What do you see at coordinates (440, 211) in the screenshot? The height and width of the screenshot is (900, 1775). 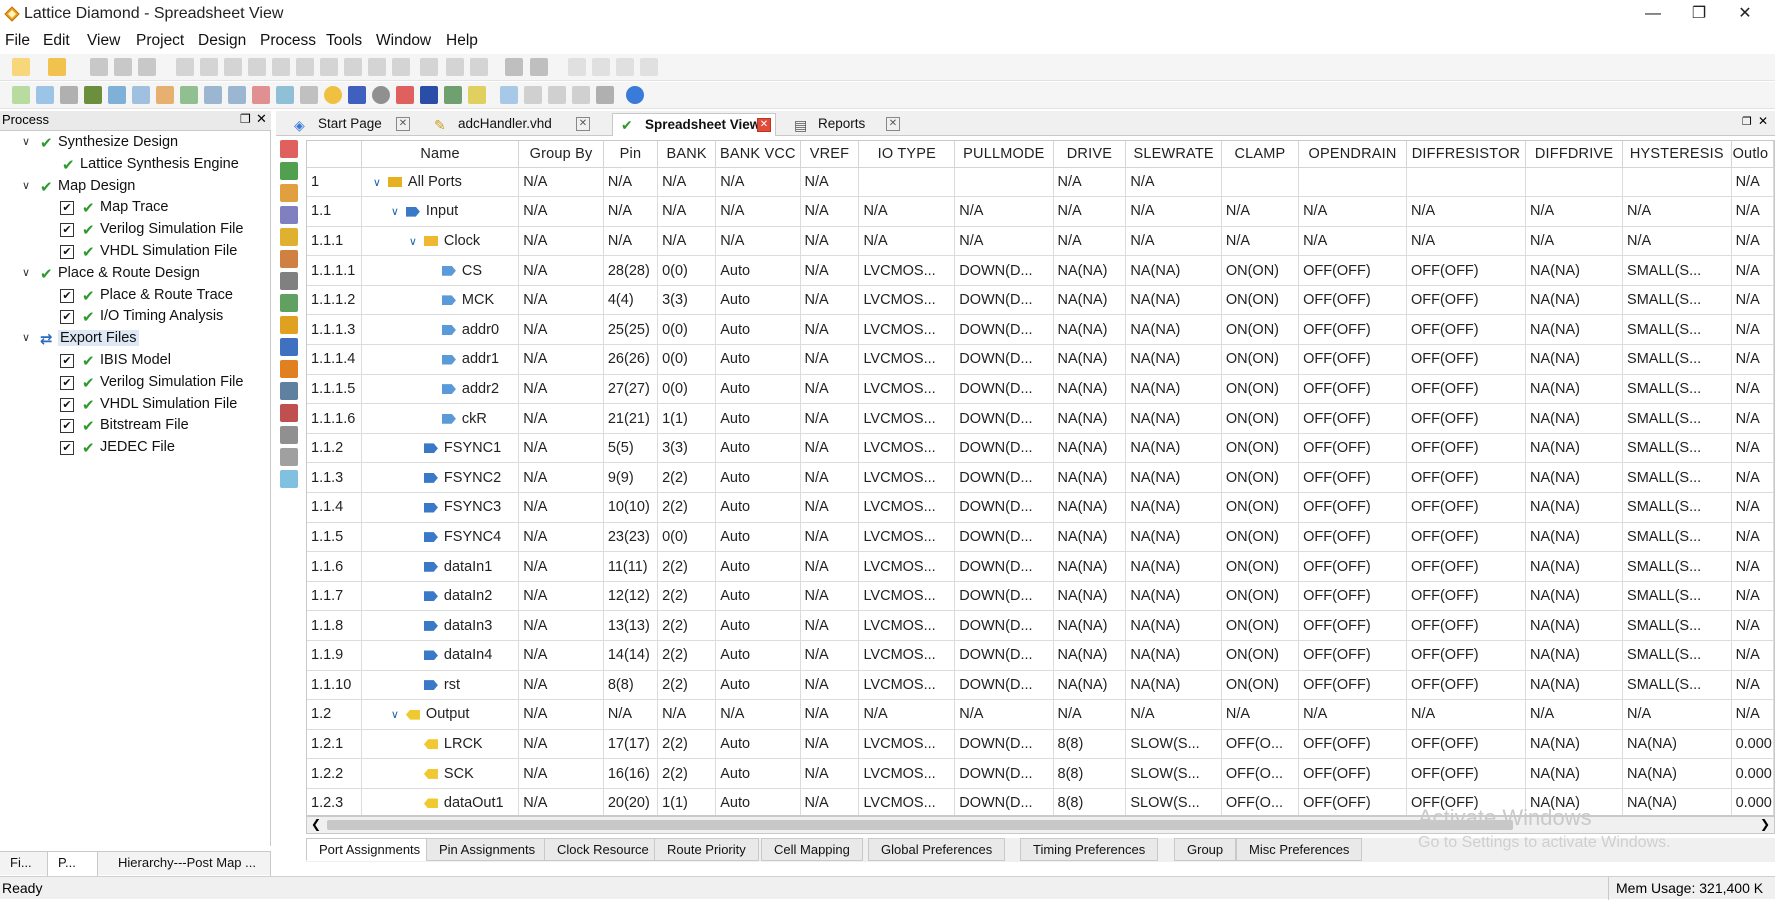 I see `port-name-cell: ∨ Input` at bounding box center [440, 211].